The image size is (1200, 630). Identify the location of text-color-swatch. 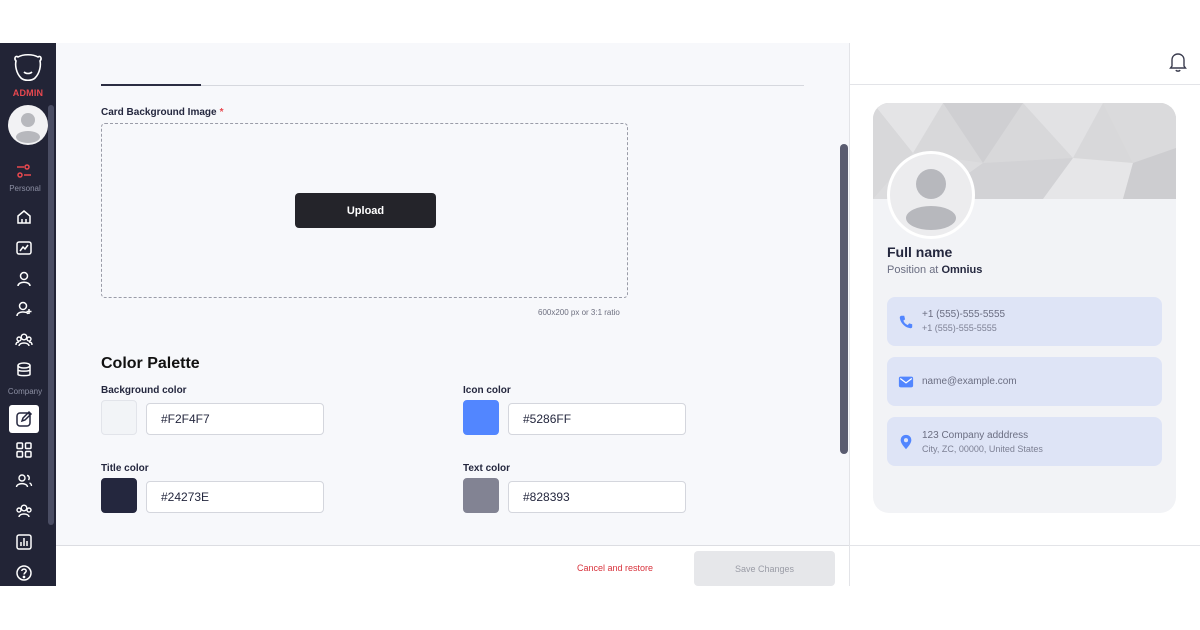
(481, 495).